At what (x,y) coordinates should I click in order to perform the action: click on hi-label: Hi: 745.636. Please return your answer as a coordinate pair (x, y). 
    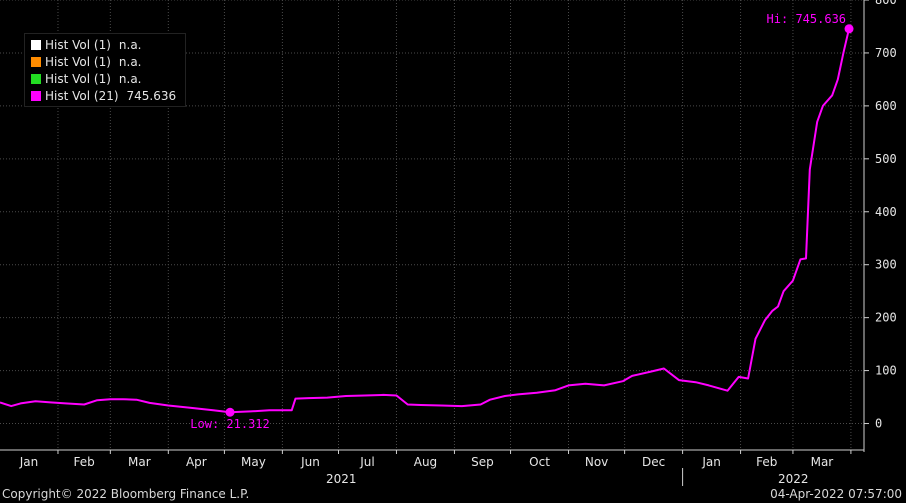
    Looking at the image, I should click on (806, 19).